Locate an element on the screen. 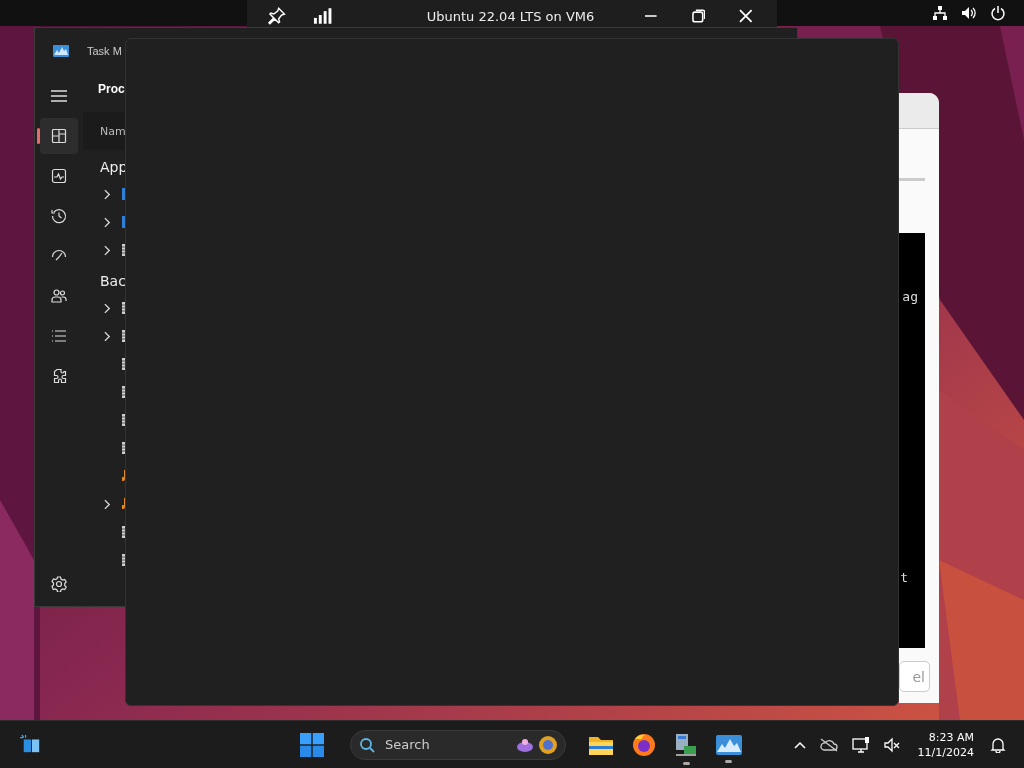 This screenshot has height=768, width=1024. widgets-icon is located at coordinates (31, 744).